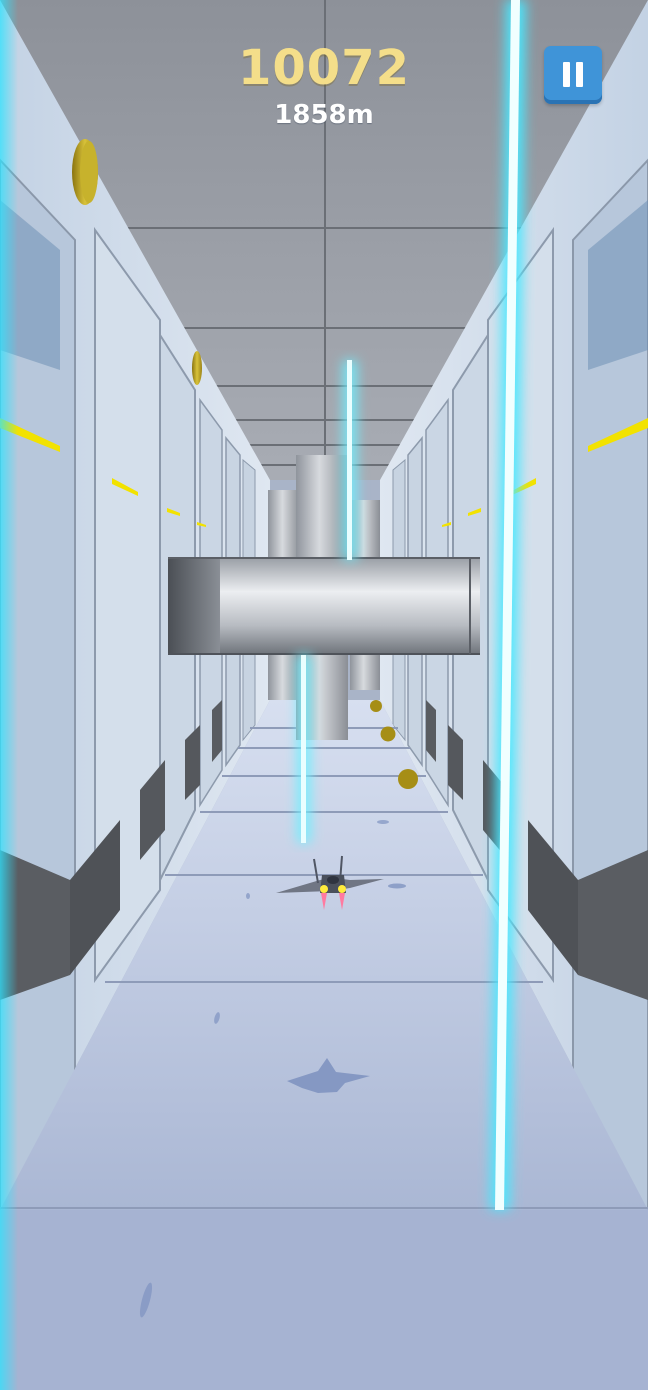 The width and height of the screenshot is (648, 1390). What do you see at coordinates (324, 1300) in the screenshot?
I see `floor-foreground` at bounding box center [324, 1300].